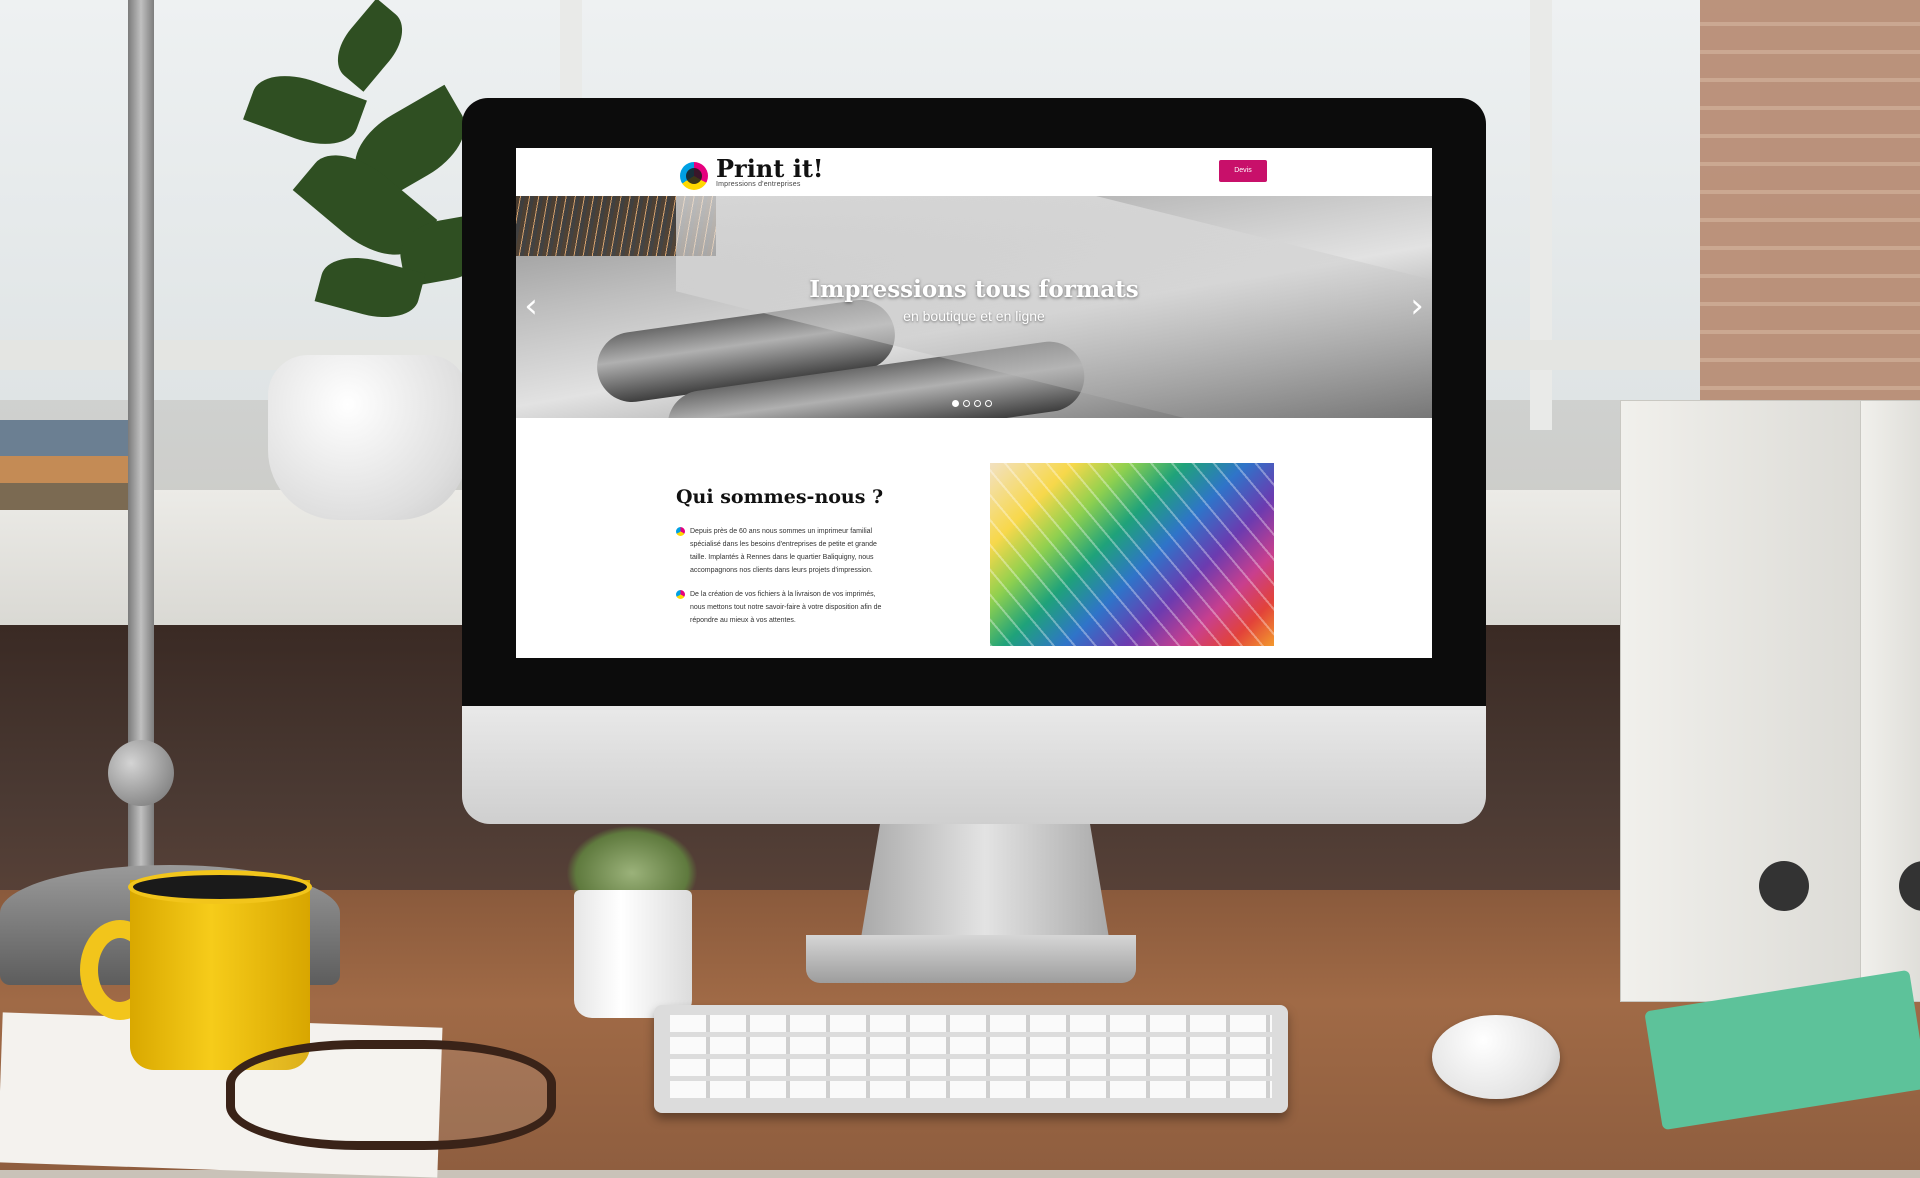 The height and width of the screenshot is (1178, 1920). Describe the element at coordinates (220, 887) in the screenshot. I see `mug-rim` at that location.